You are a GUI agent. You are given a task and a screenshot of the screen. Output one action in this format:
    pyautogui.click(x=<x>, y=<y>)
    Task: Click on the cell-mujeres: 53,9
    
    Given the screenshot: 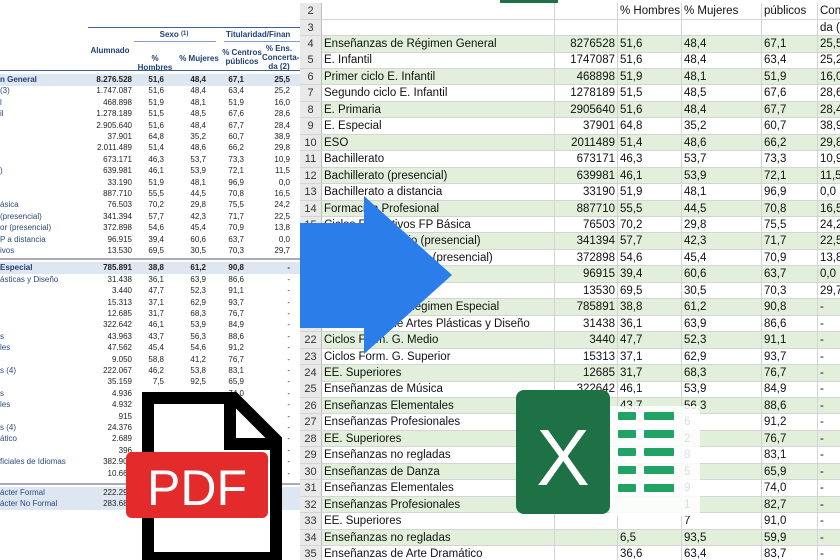 What is the action you would take?
    pyautogui.click(x=722, y=175)
    